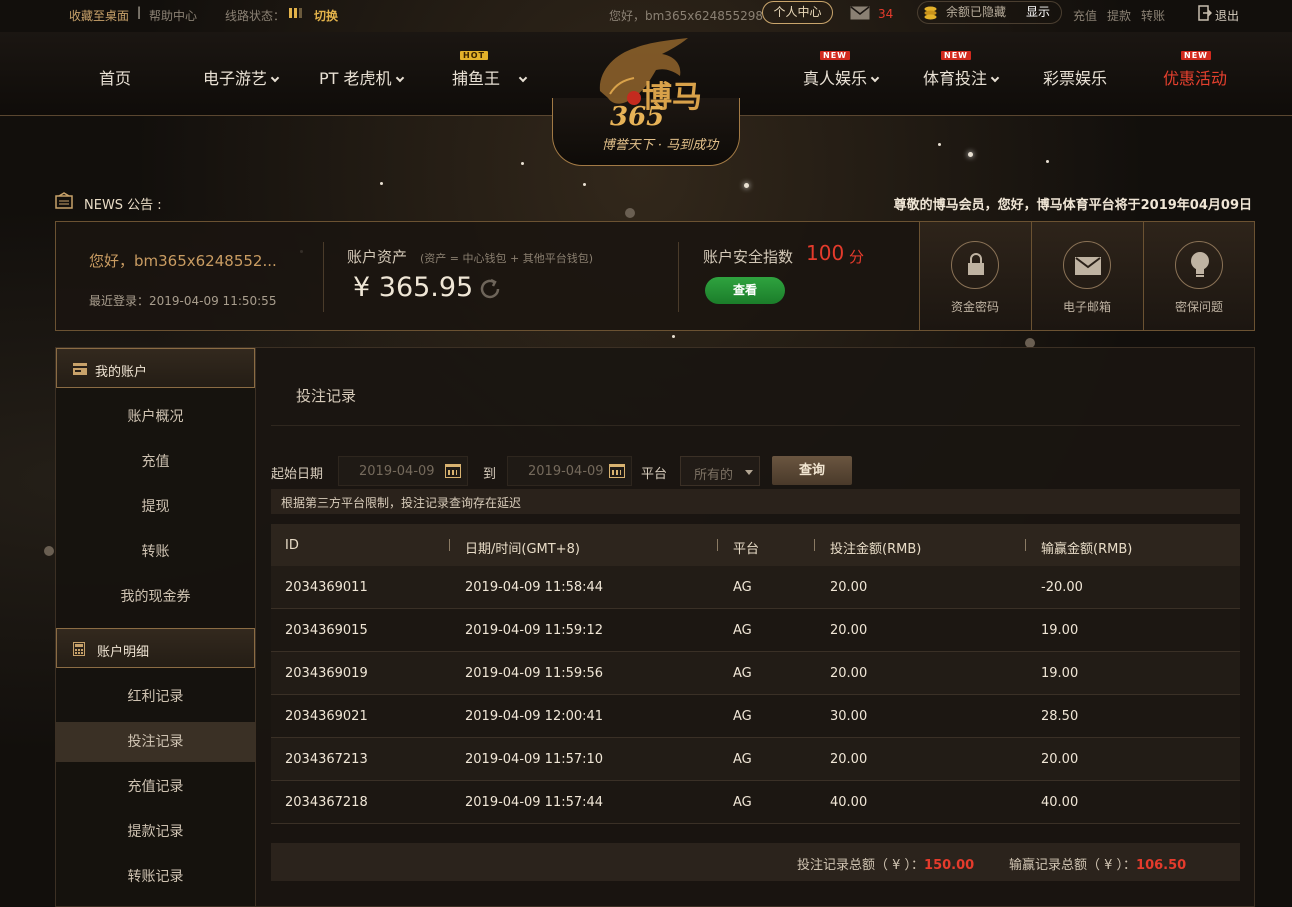 The width and height of the screenshot is (1292, 907). Describe the element at coordinates (155, 877) in the screenshot. I see `sidebar-item-transfer-records: 转账记录` at that location.